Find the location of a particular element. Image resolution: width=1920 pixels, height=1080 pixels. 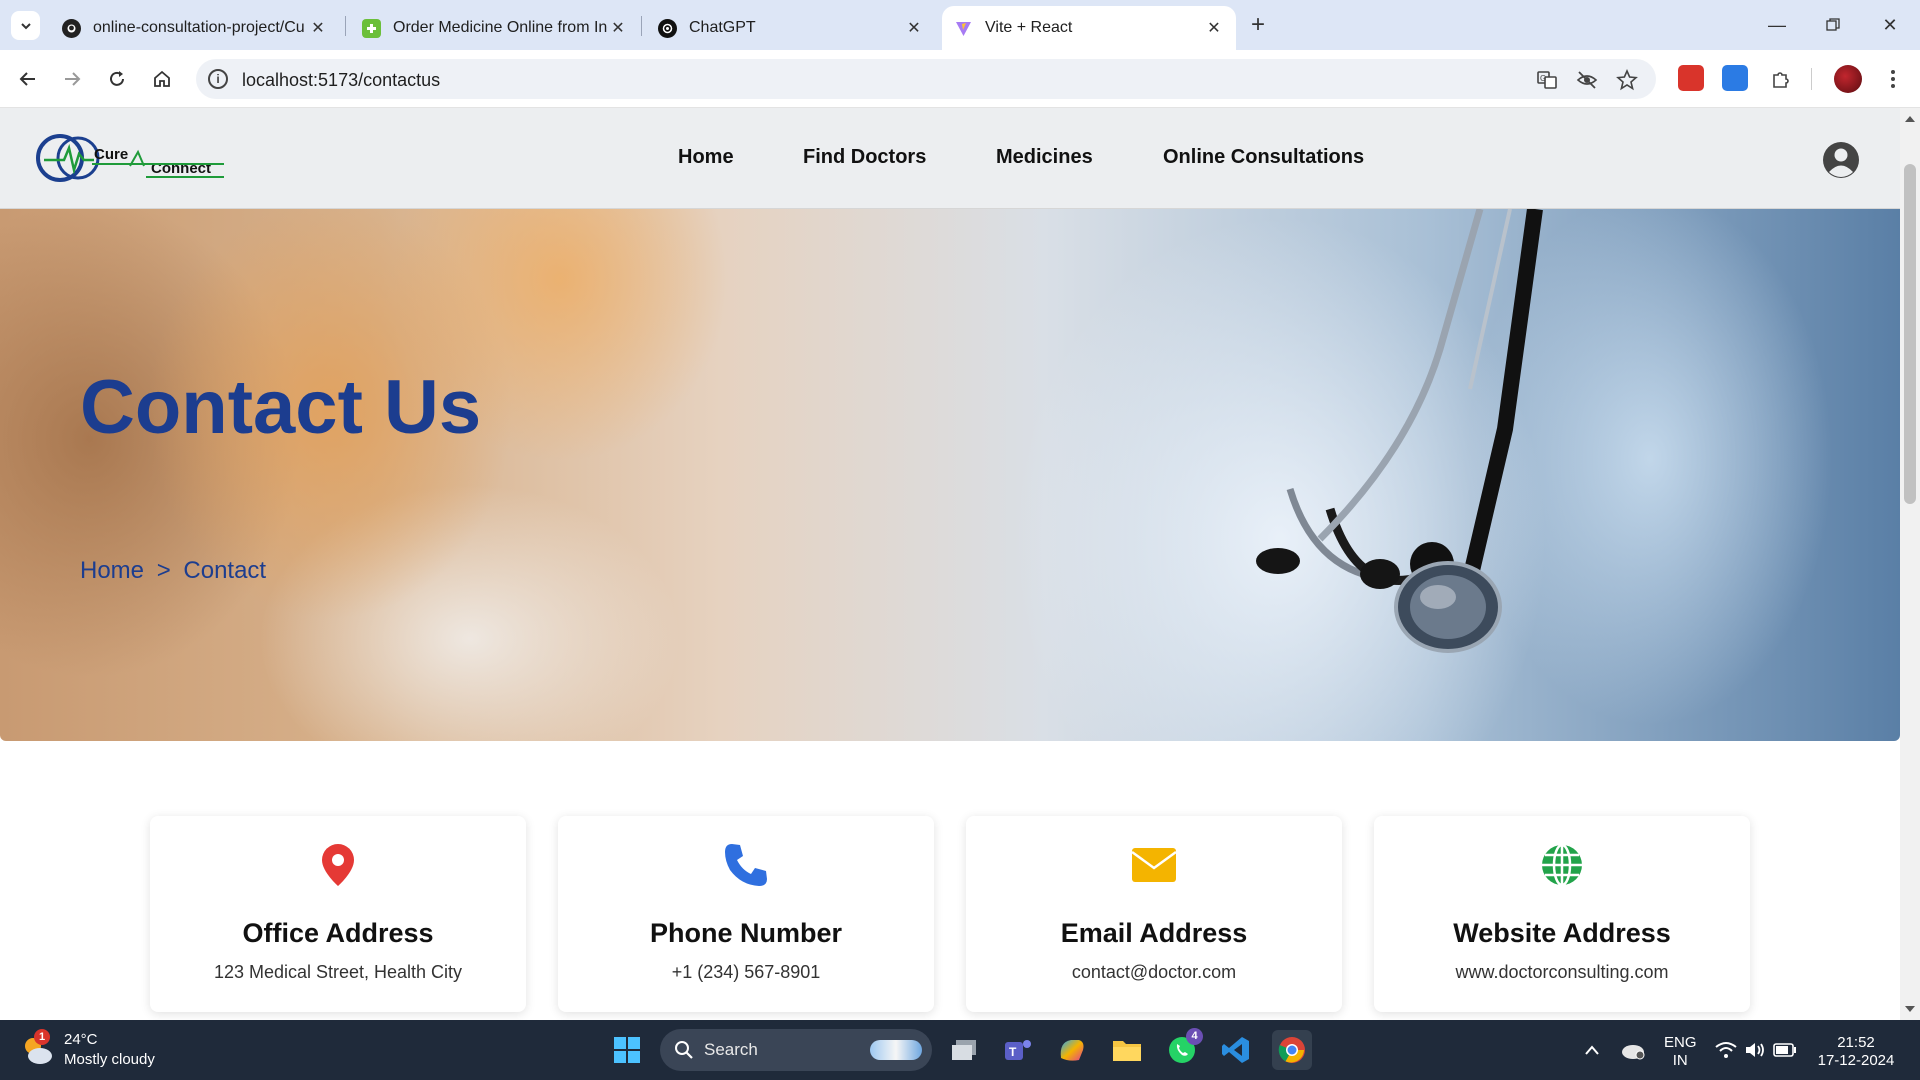

forward-button is located at coordinates (72, 79).